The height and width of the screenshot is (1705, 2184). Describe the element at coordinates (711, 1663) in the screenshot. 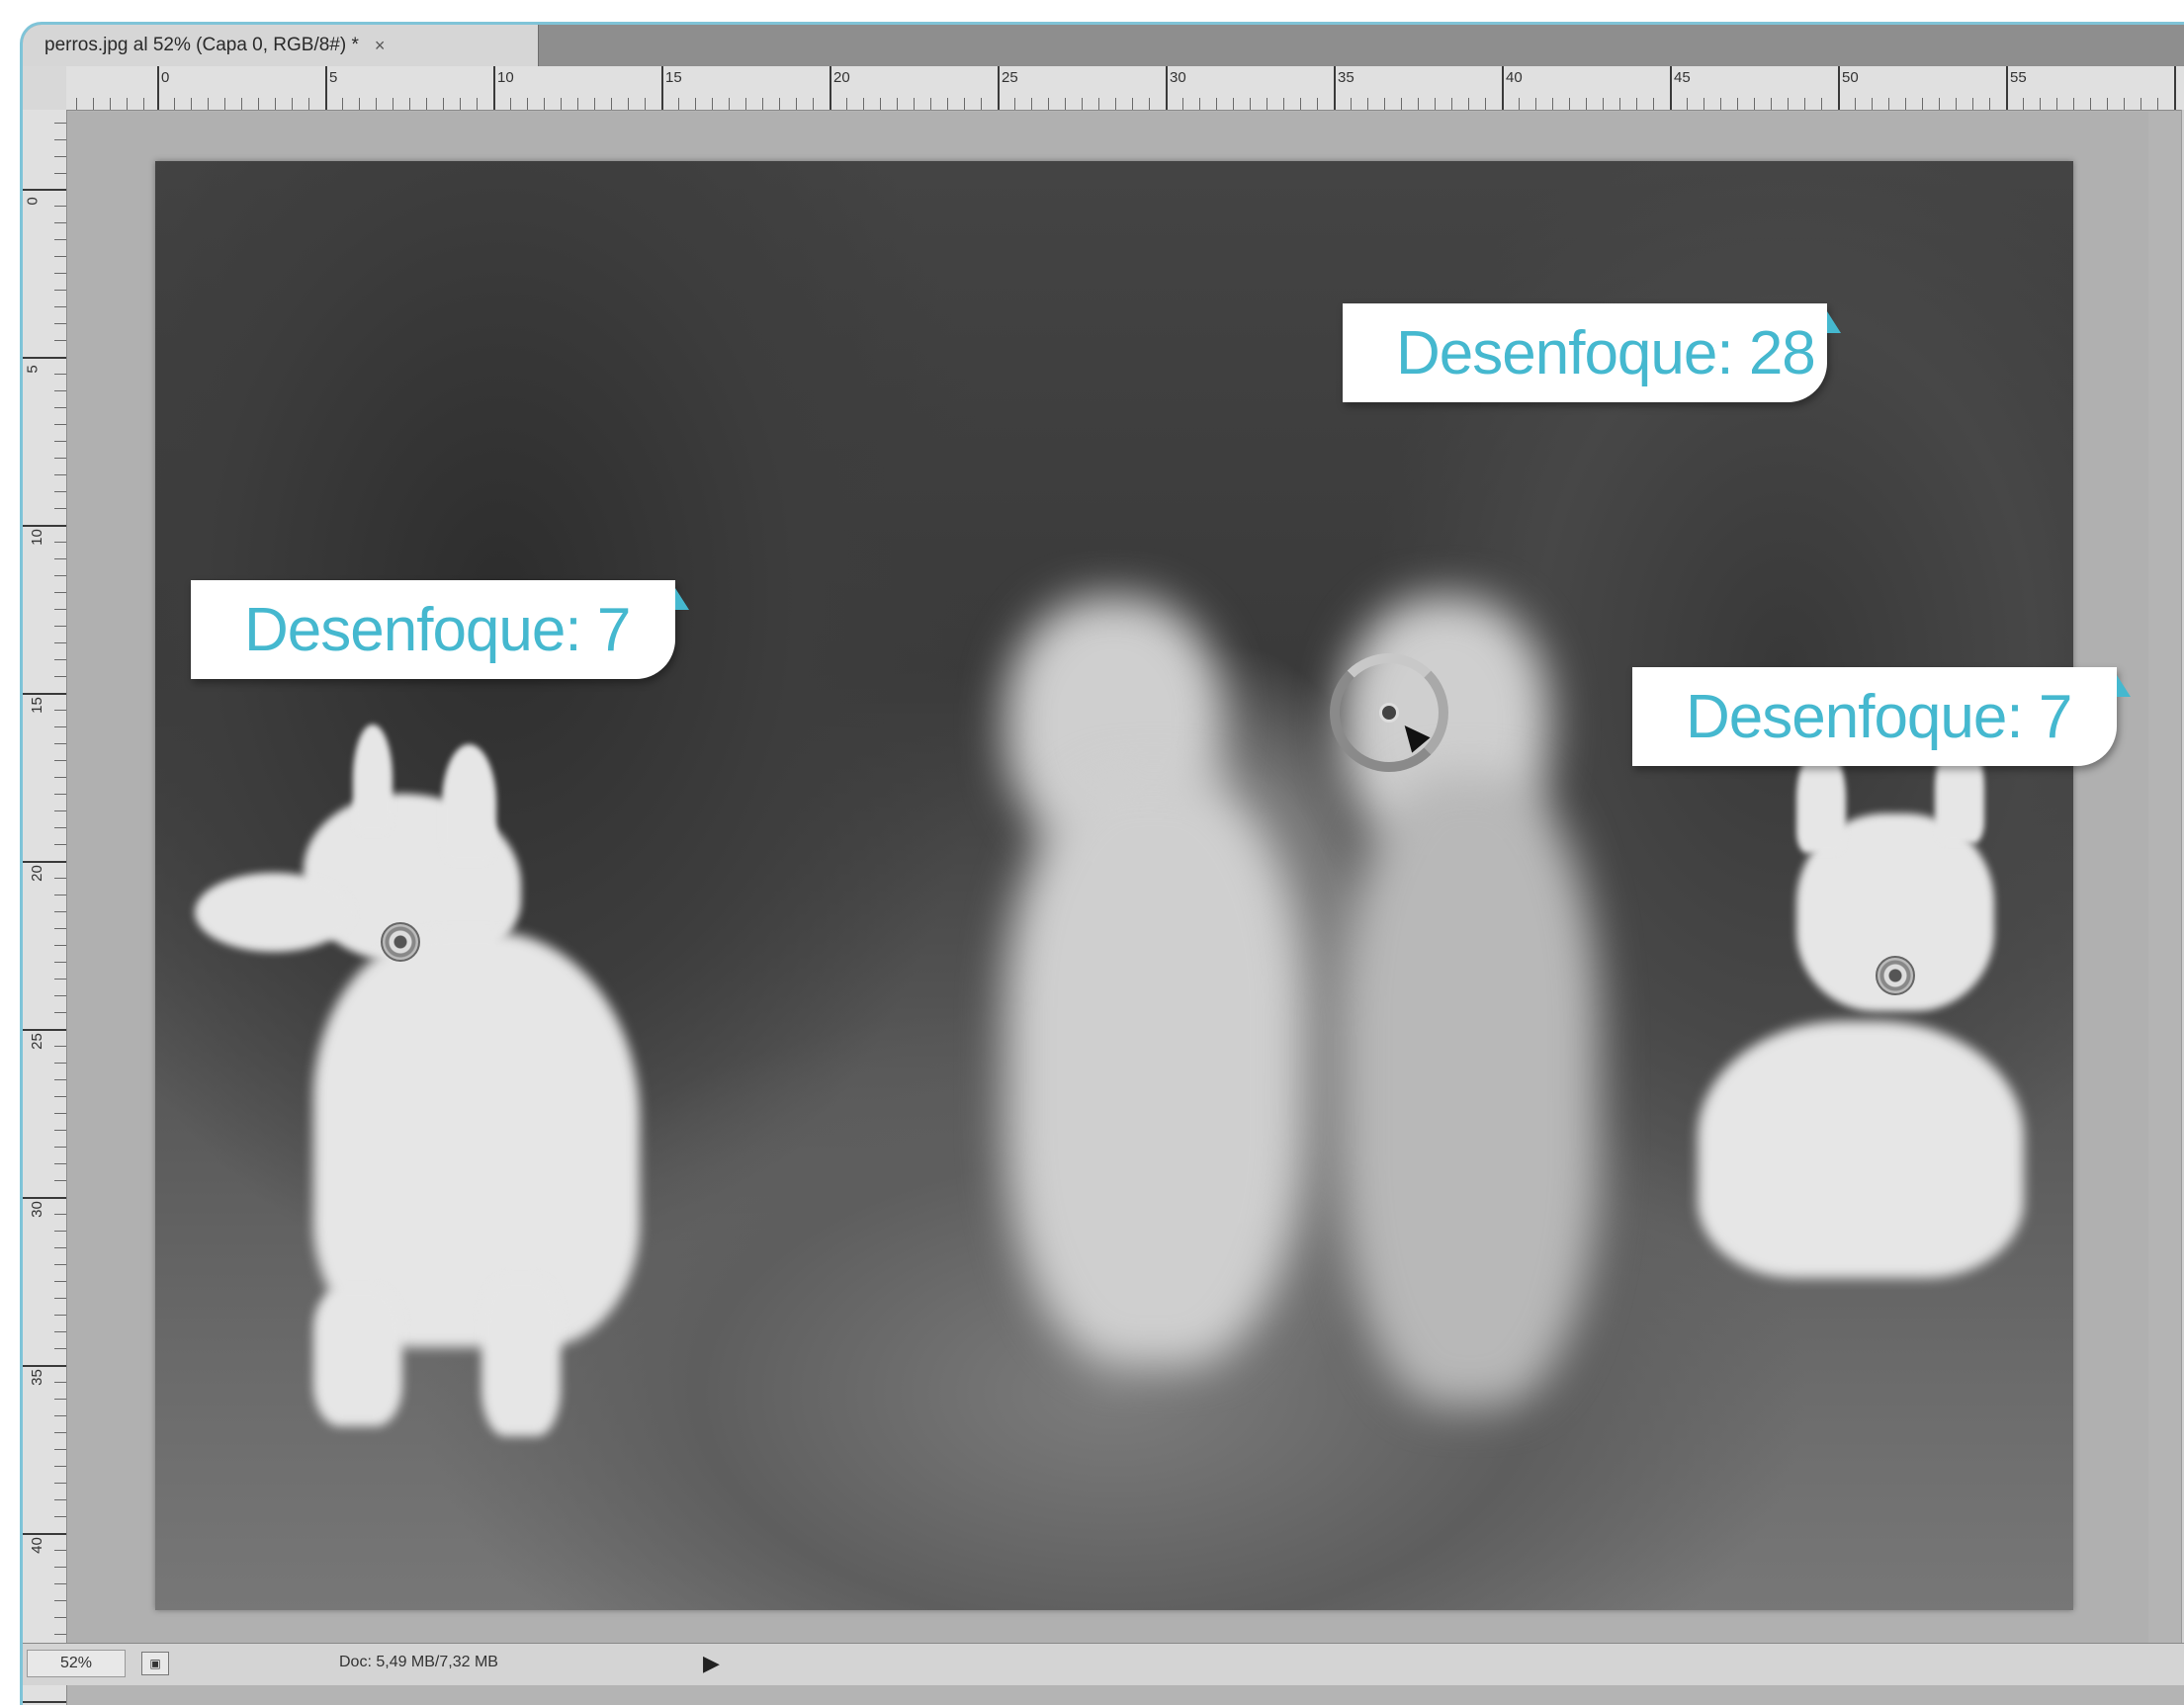

I see `status-menu-arrow-icon: ▶` at that location.